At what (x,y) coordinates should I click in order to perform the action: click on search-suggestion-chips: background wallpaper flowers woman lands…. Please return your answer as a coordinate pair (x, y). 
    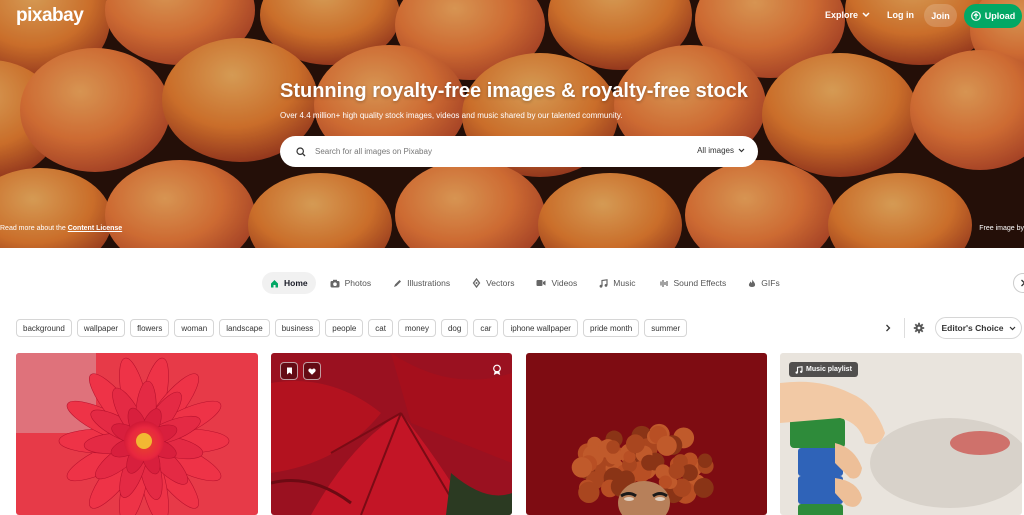
    Looking at the image, I should click on (351, 328).